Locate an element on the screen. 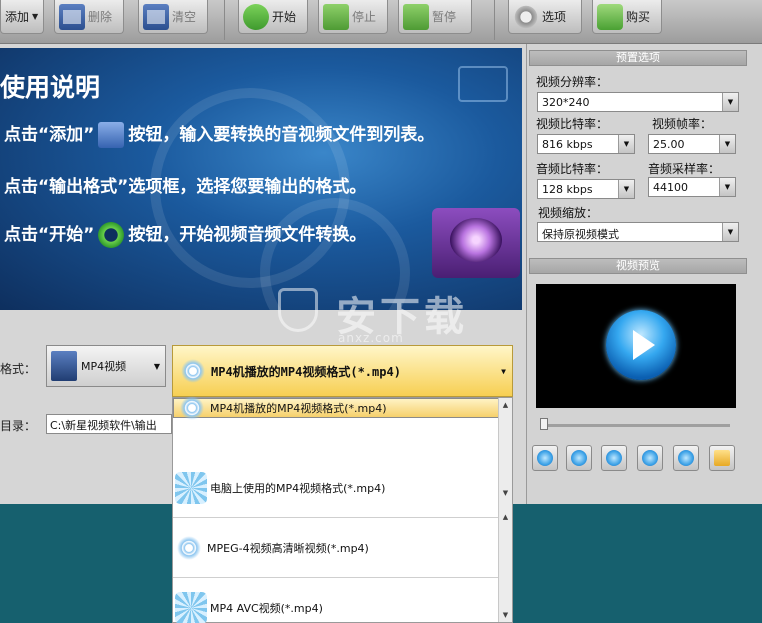 Image resolution: width=762 pixels, height=623 pixels. start-button-label: 开始 is located at coordinates (284, 17).